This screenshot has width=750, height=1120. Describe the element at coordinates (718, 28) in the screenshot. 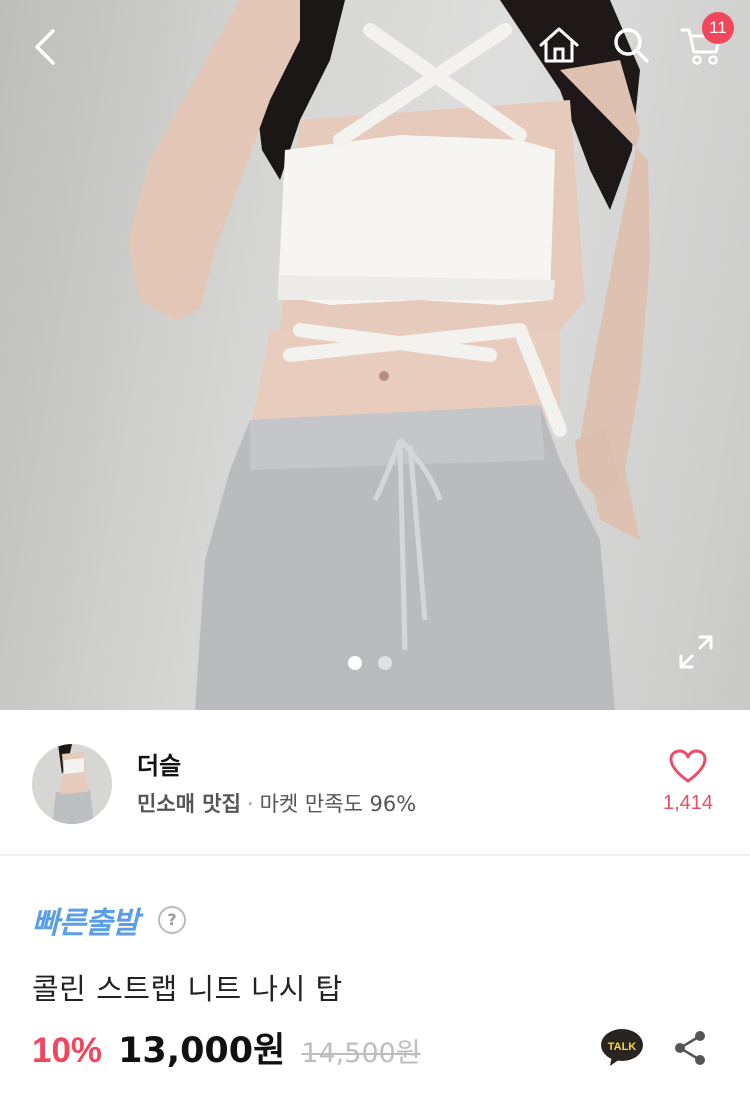

I see `cart-count-badge: 11` at that location.